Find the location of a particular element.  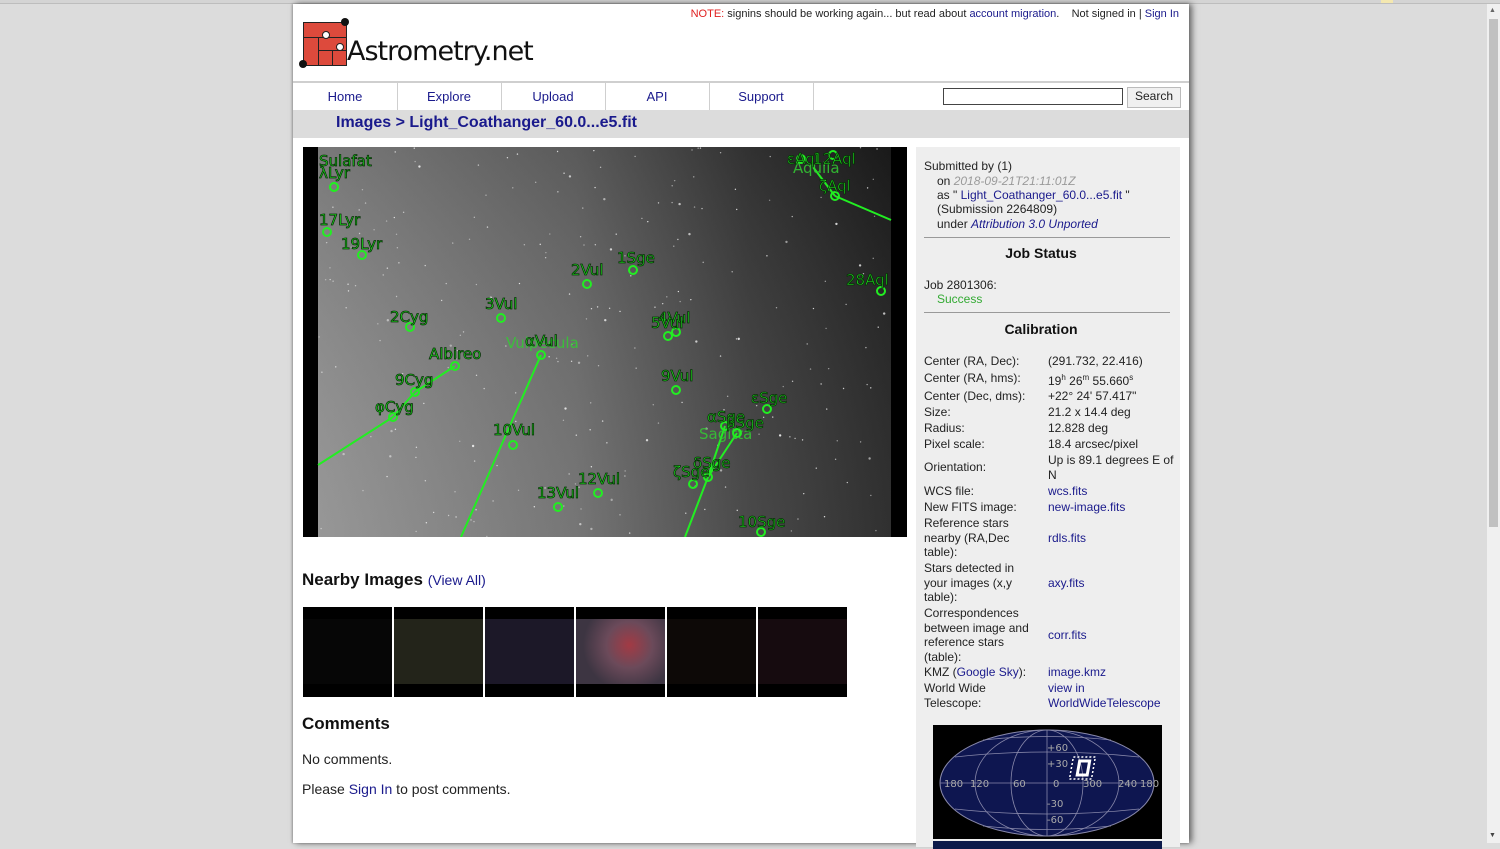

skymap-lon-label: 240 is located at coordinates (1127, 784).